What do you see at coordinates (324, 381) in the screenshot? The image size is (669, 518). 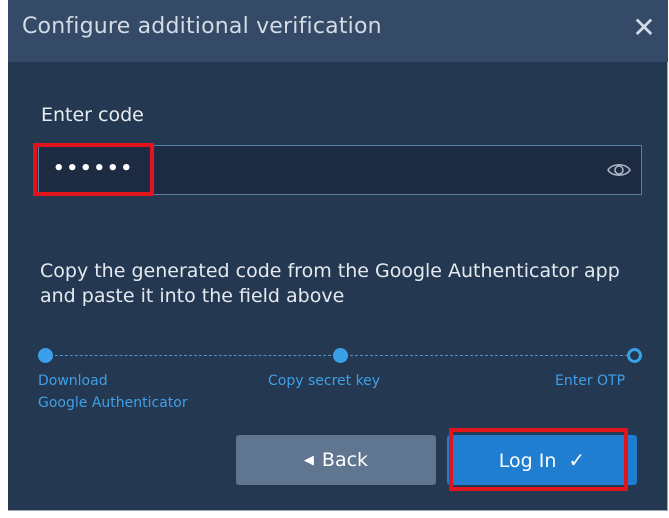 I see `step-label-copy-key: Copy secret key` at bounding box center [324, 381].